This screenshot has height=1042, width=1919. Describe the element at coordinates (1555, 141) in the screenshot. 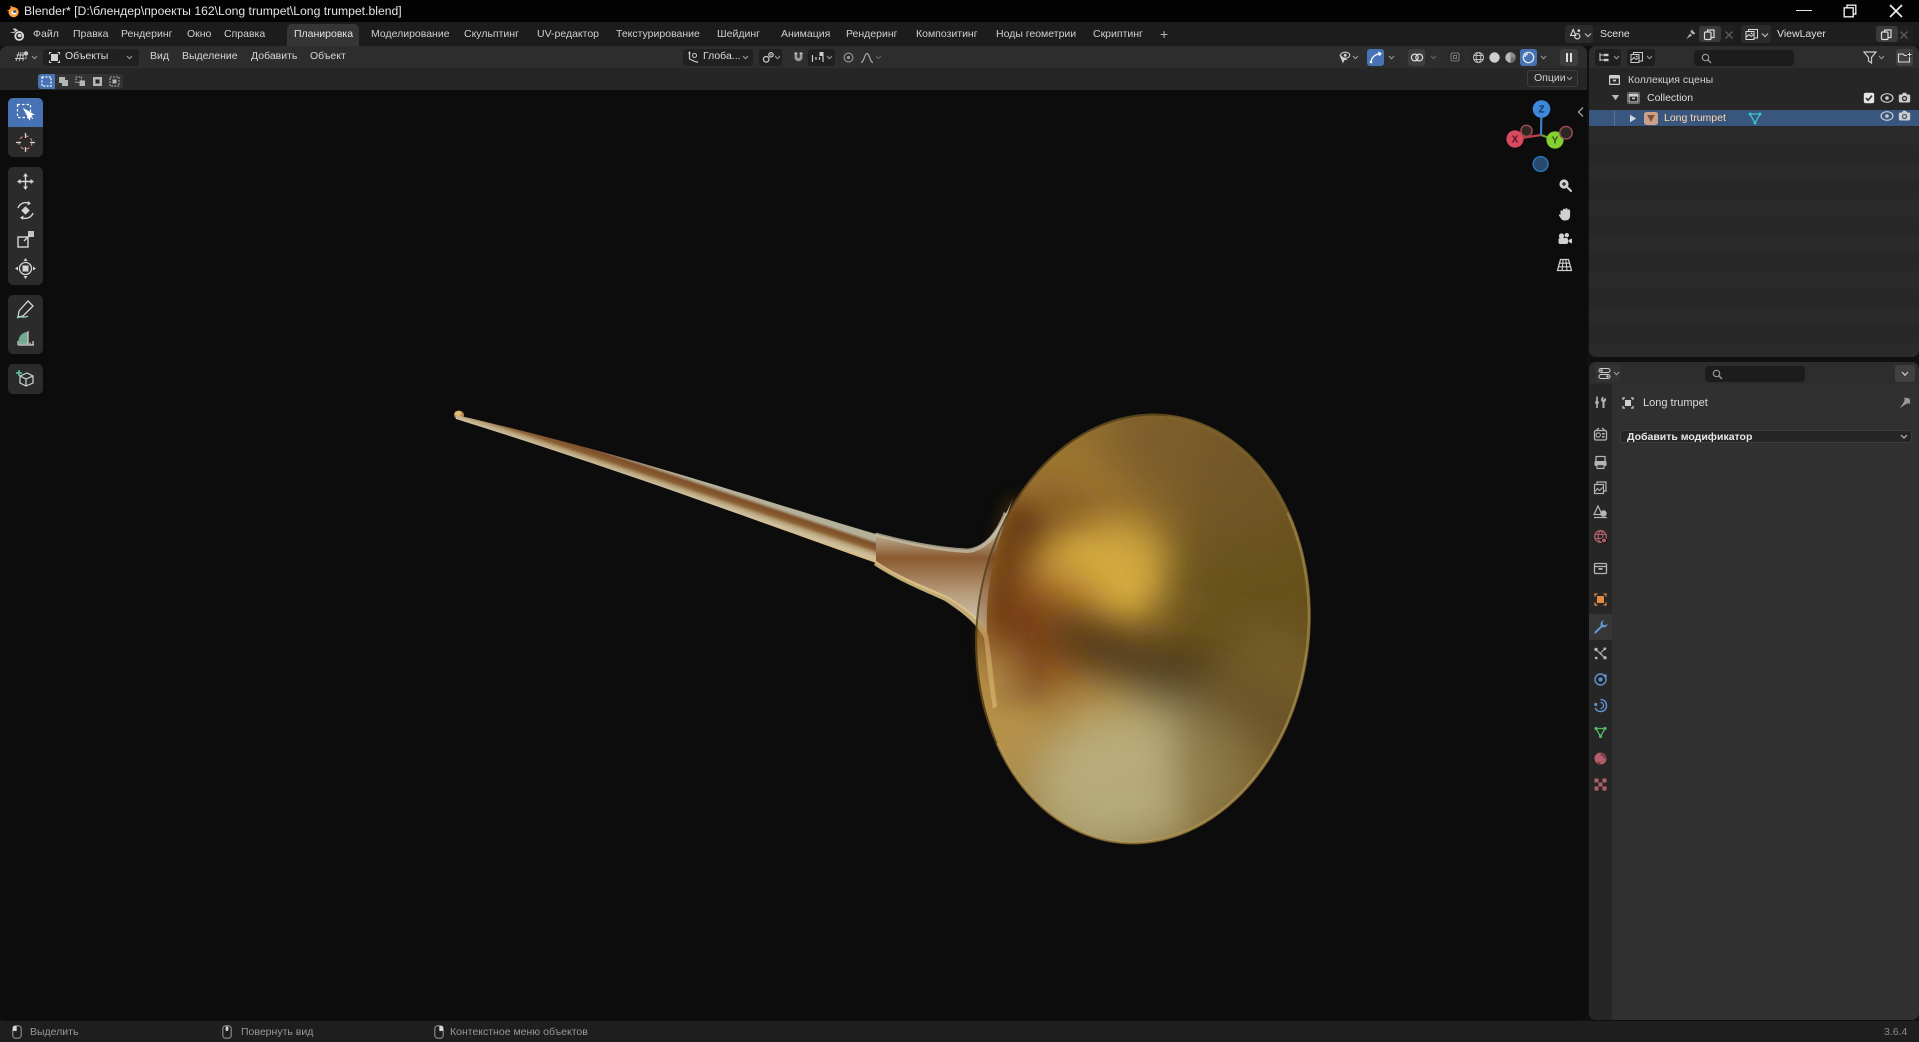

I see `svg-text: Y` at that location.